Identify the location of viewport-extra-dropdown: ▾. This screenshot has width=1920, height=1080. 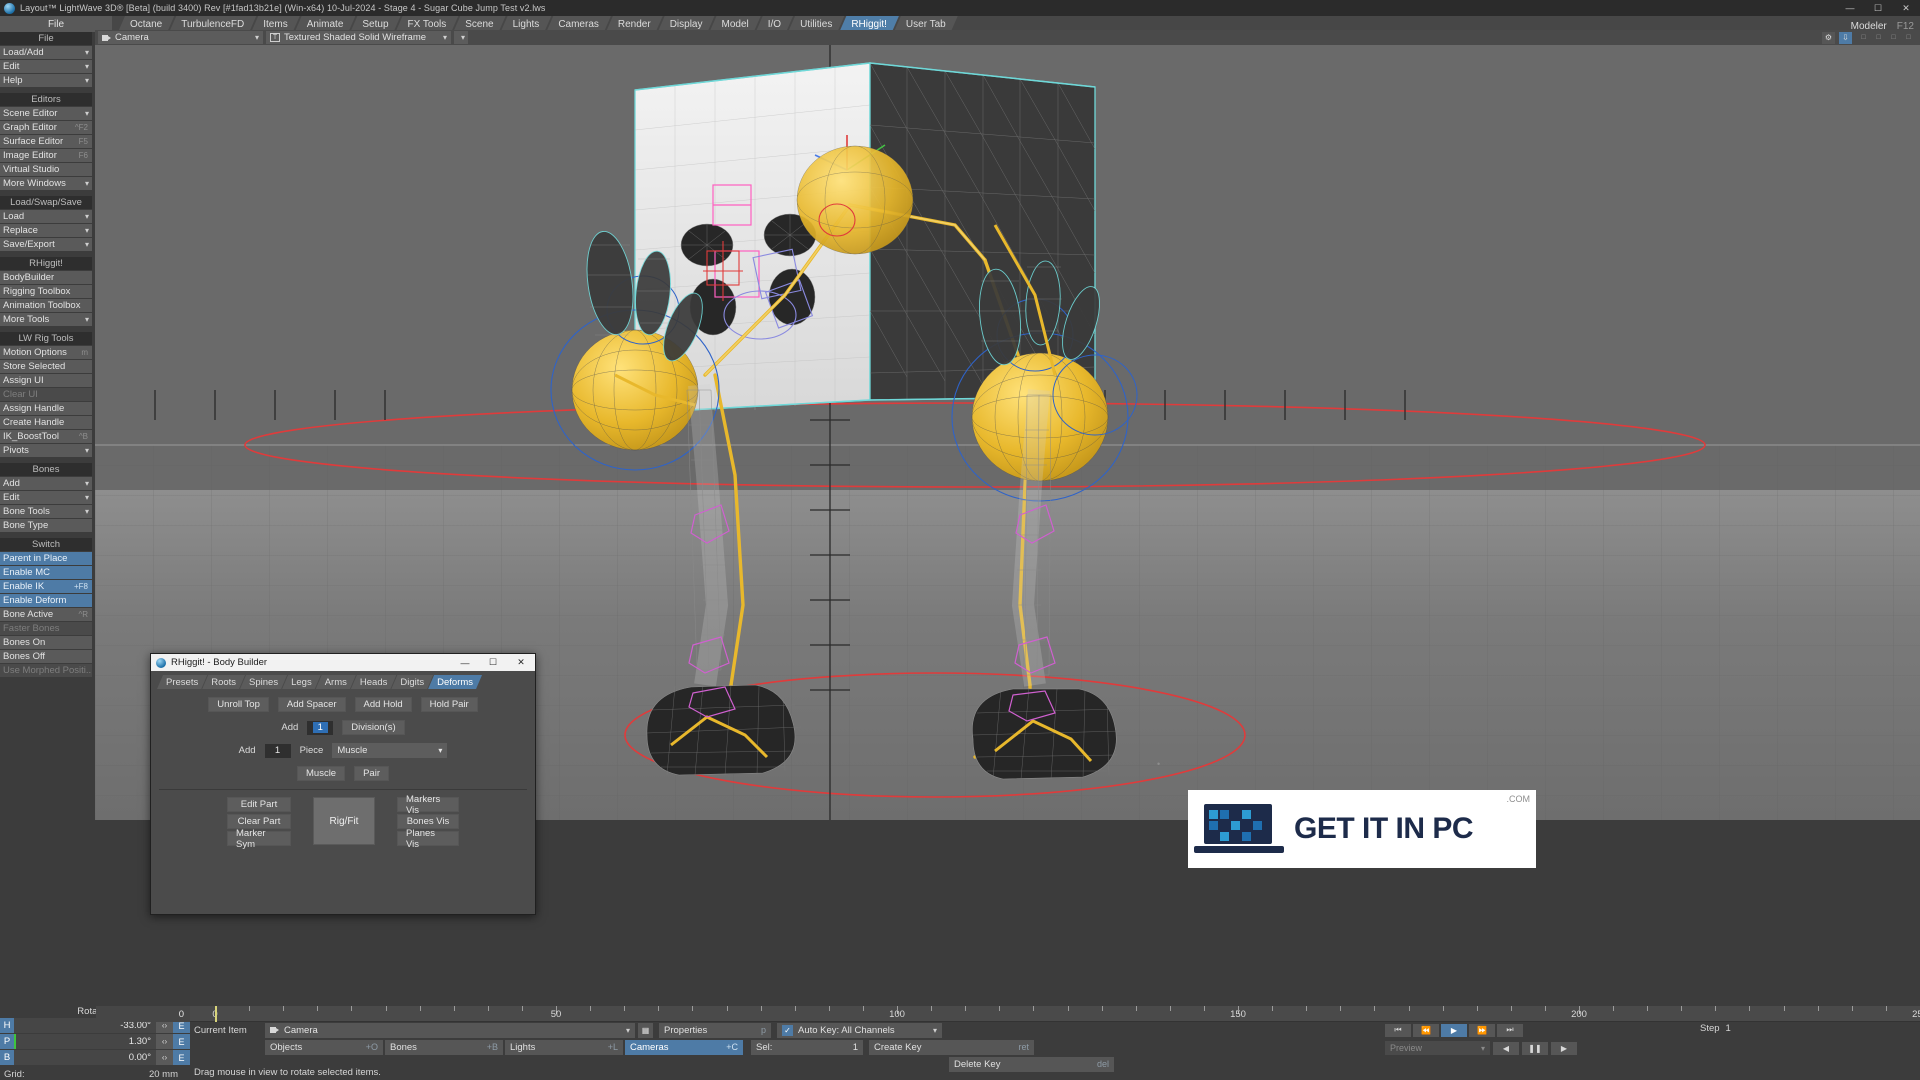
(461, 37).